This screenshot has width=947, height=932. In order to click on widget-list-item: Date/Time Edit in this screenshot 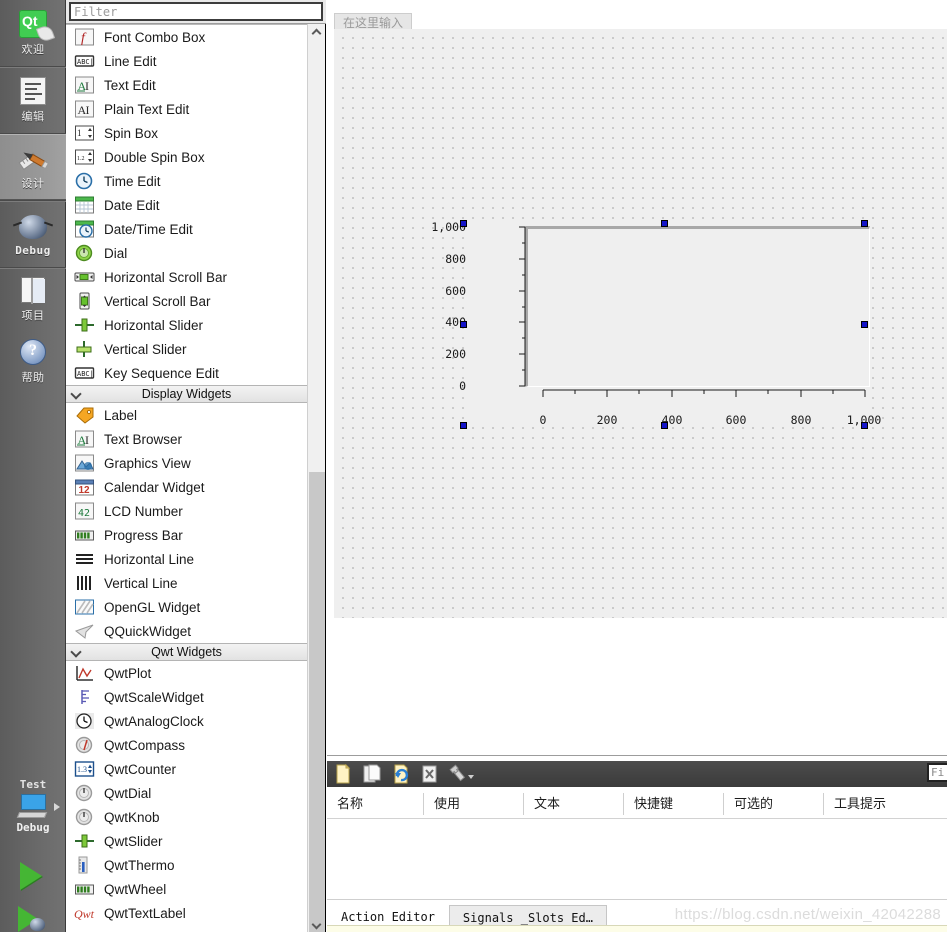, I will do `click(186, 229)`.